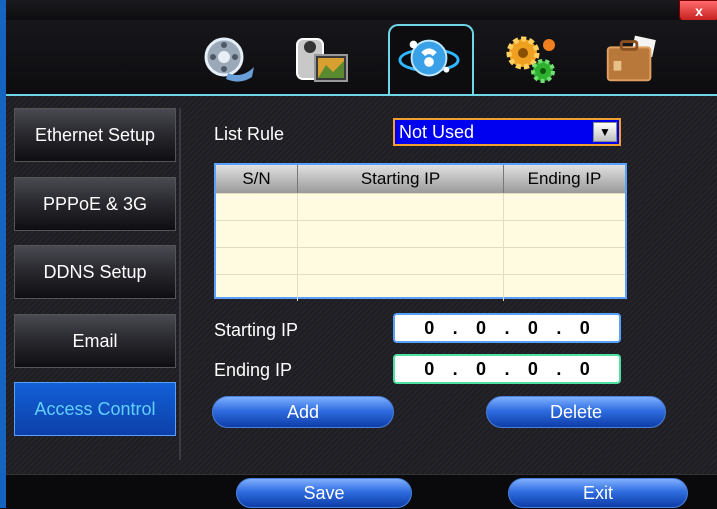  I want to click on sidebar-item-label: Email, so click(95, 340).